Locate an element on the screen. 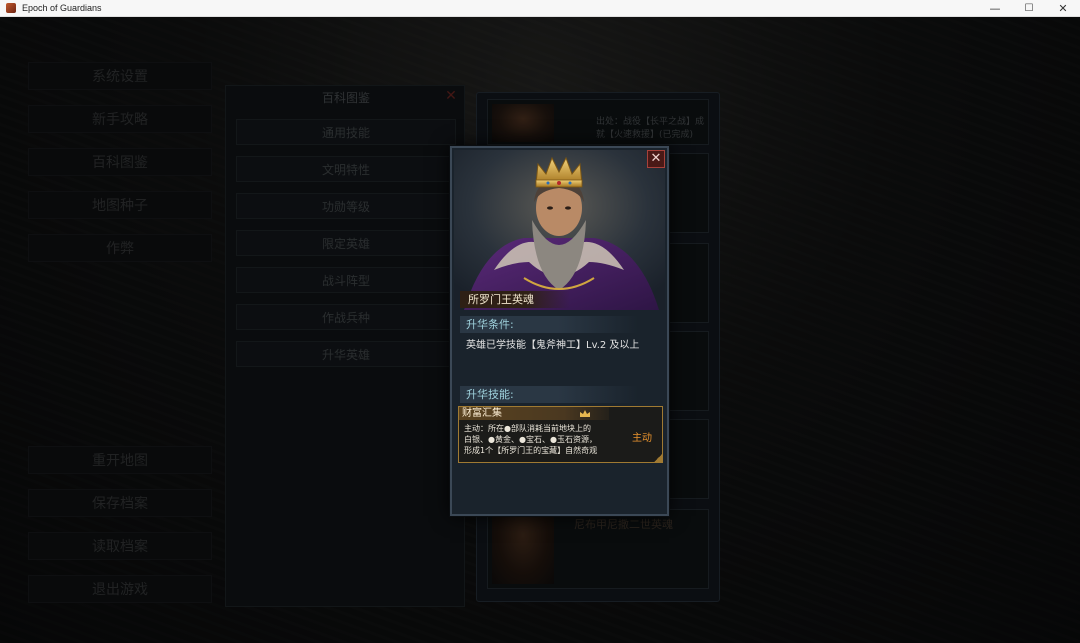  hero-name: 所罗门王英魂 is located at coordinates (515, 299).